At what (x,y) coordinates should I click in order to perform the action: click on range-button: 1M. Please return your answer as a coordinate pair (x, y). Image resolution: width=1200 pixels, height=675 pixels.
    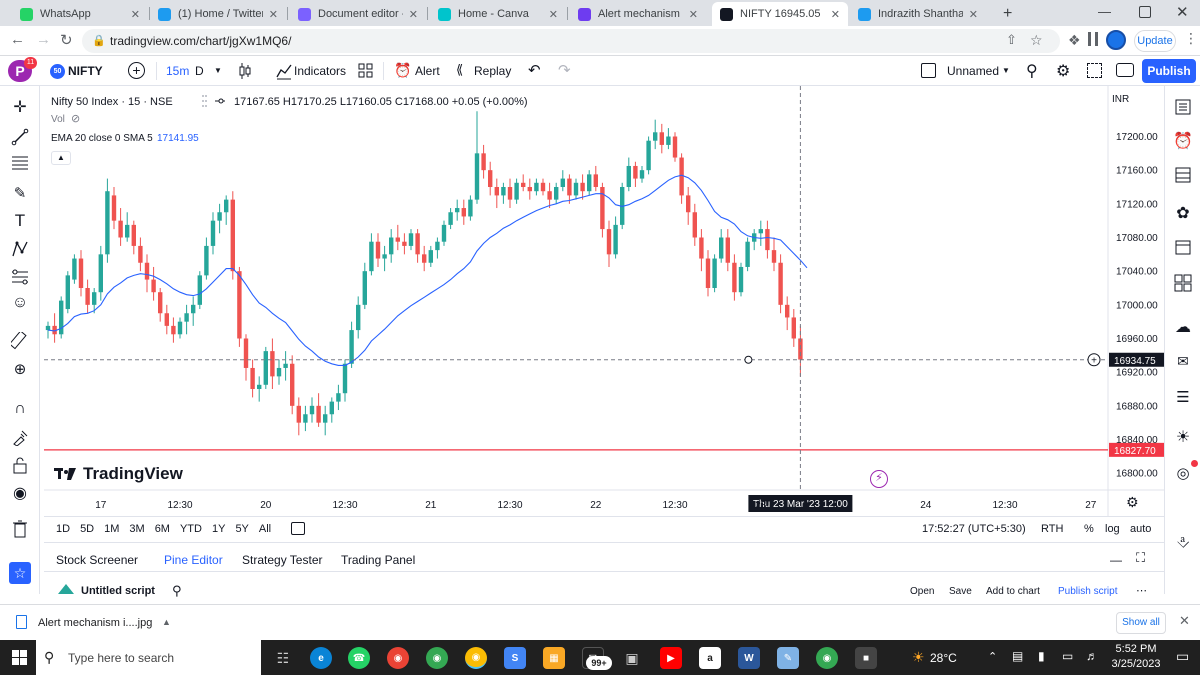
    Looking at the image, I should click on (111, 529).